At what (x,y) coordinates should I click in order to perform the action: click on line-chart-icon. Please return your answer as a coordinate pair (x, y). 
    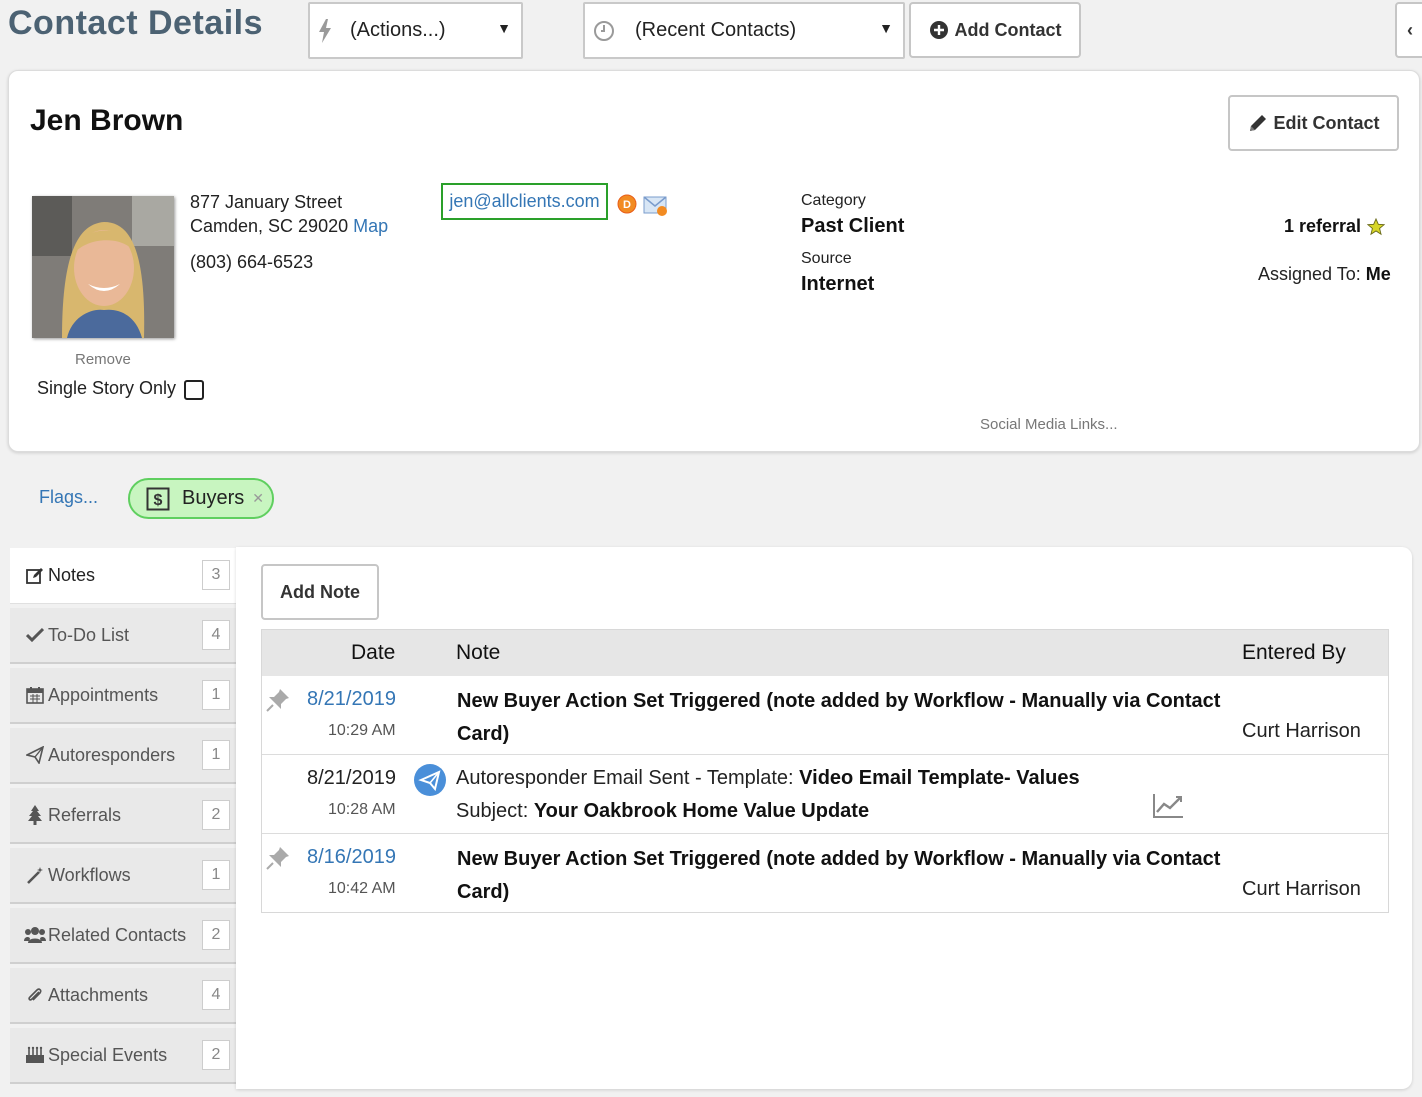
    Looking at the image, I should click on (1168, 808).